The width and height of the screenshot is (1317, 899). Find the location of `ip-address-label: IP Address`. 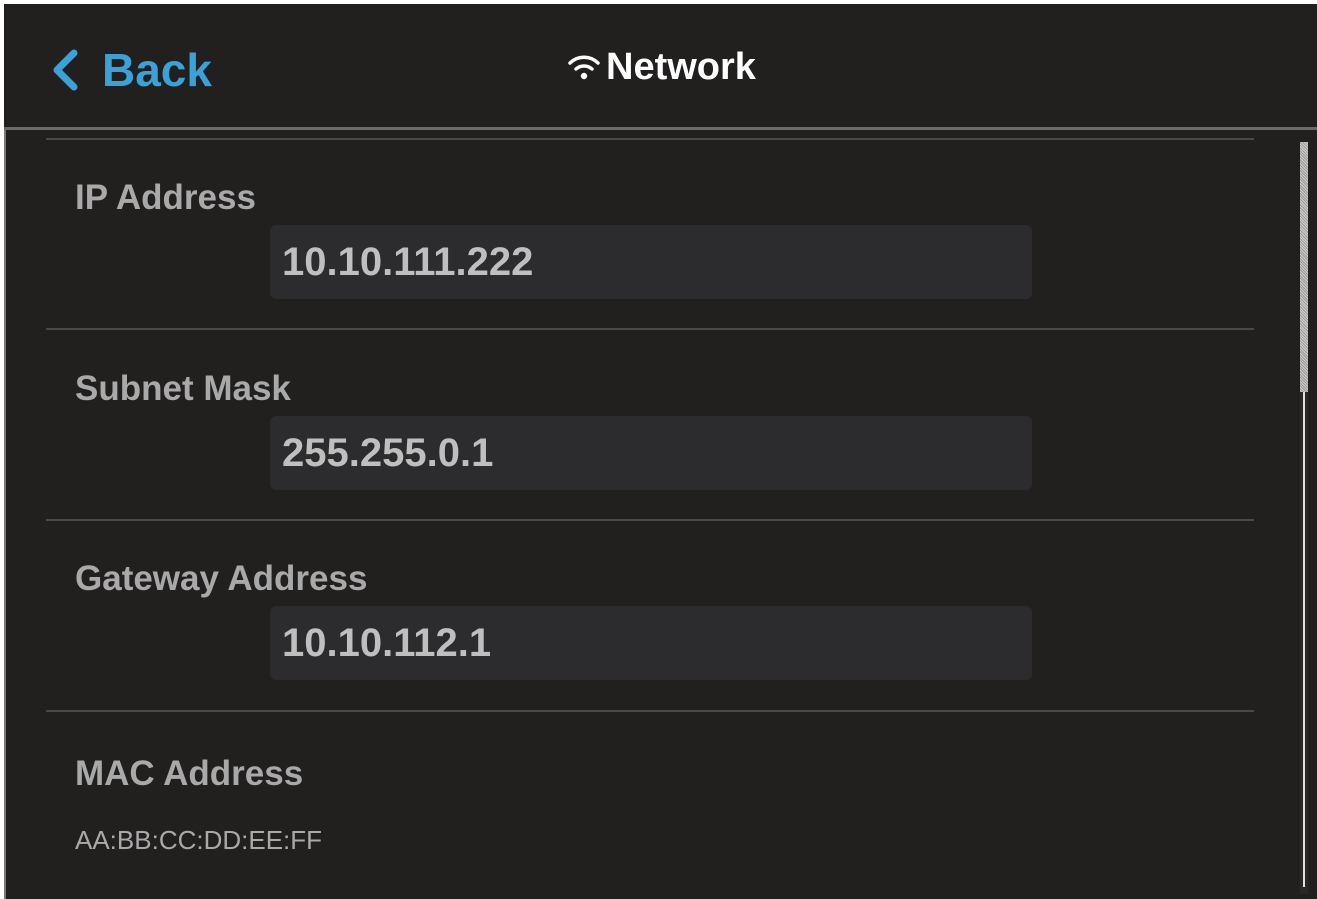

ip-address-label: IP Address is located at coordinates (165, 197).